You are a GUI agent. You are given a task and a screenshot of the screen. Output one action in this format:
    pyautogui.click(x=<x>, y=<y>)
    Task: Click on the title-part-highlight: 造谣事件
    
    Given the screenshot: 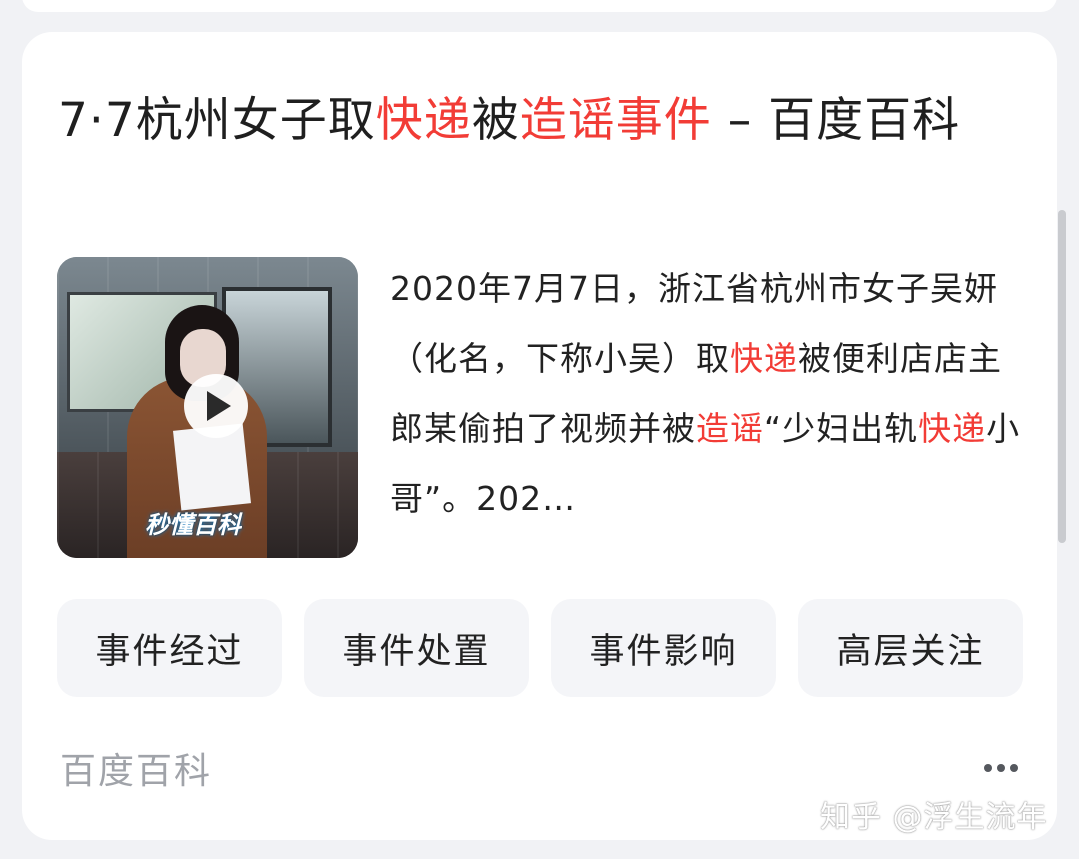 What is the action you would take?
    pyautogui.click(x=615, y=120)
    